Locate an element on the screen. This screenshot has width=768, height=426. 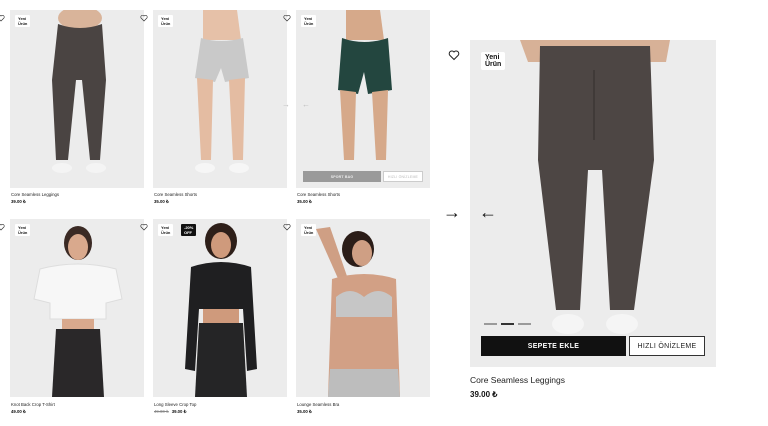
add-to-cart-button: SEPETE EKLE is located at coordinates (553, 346).